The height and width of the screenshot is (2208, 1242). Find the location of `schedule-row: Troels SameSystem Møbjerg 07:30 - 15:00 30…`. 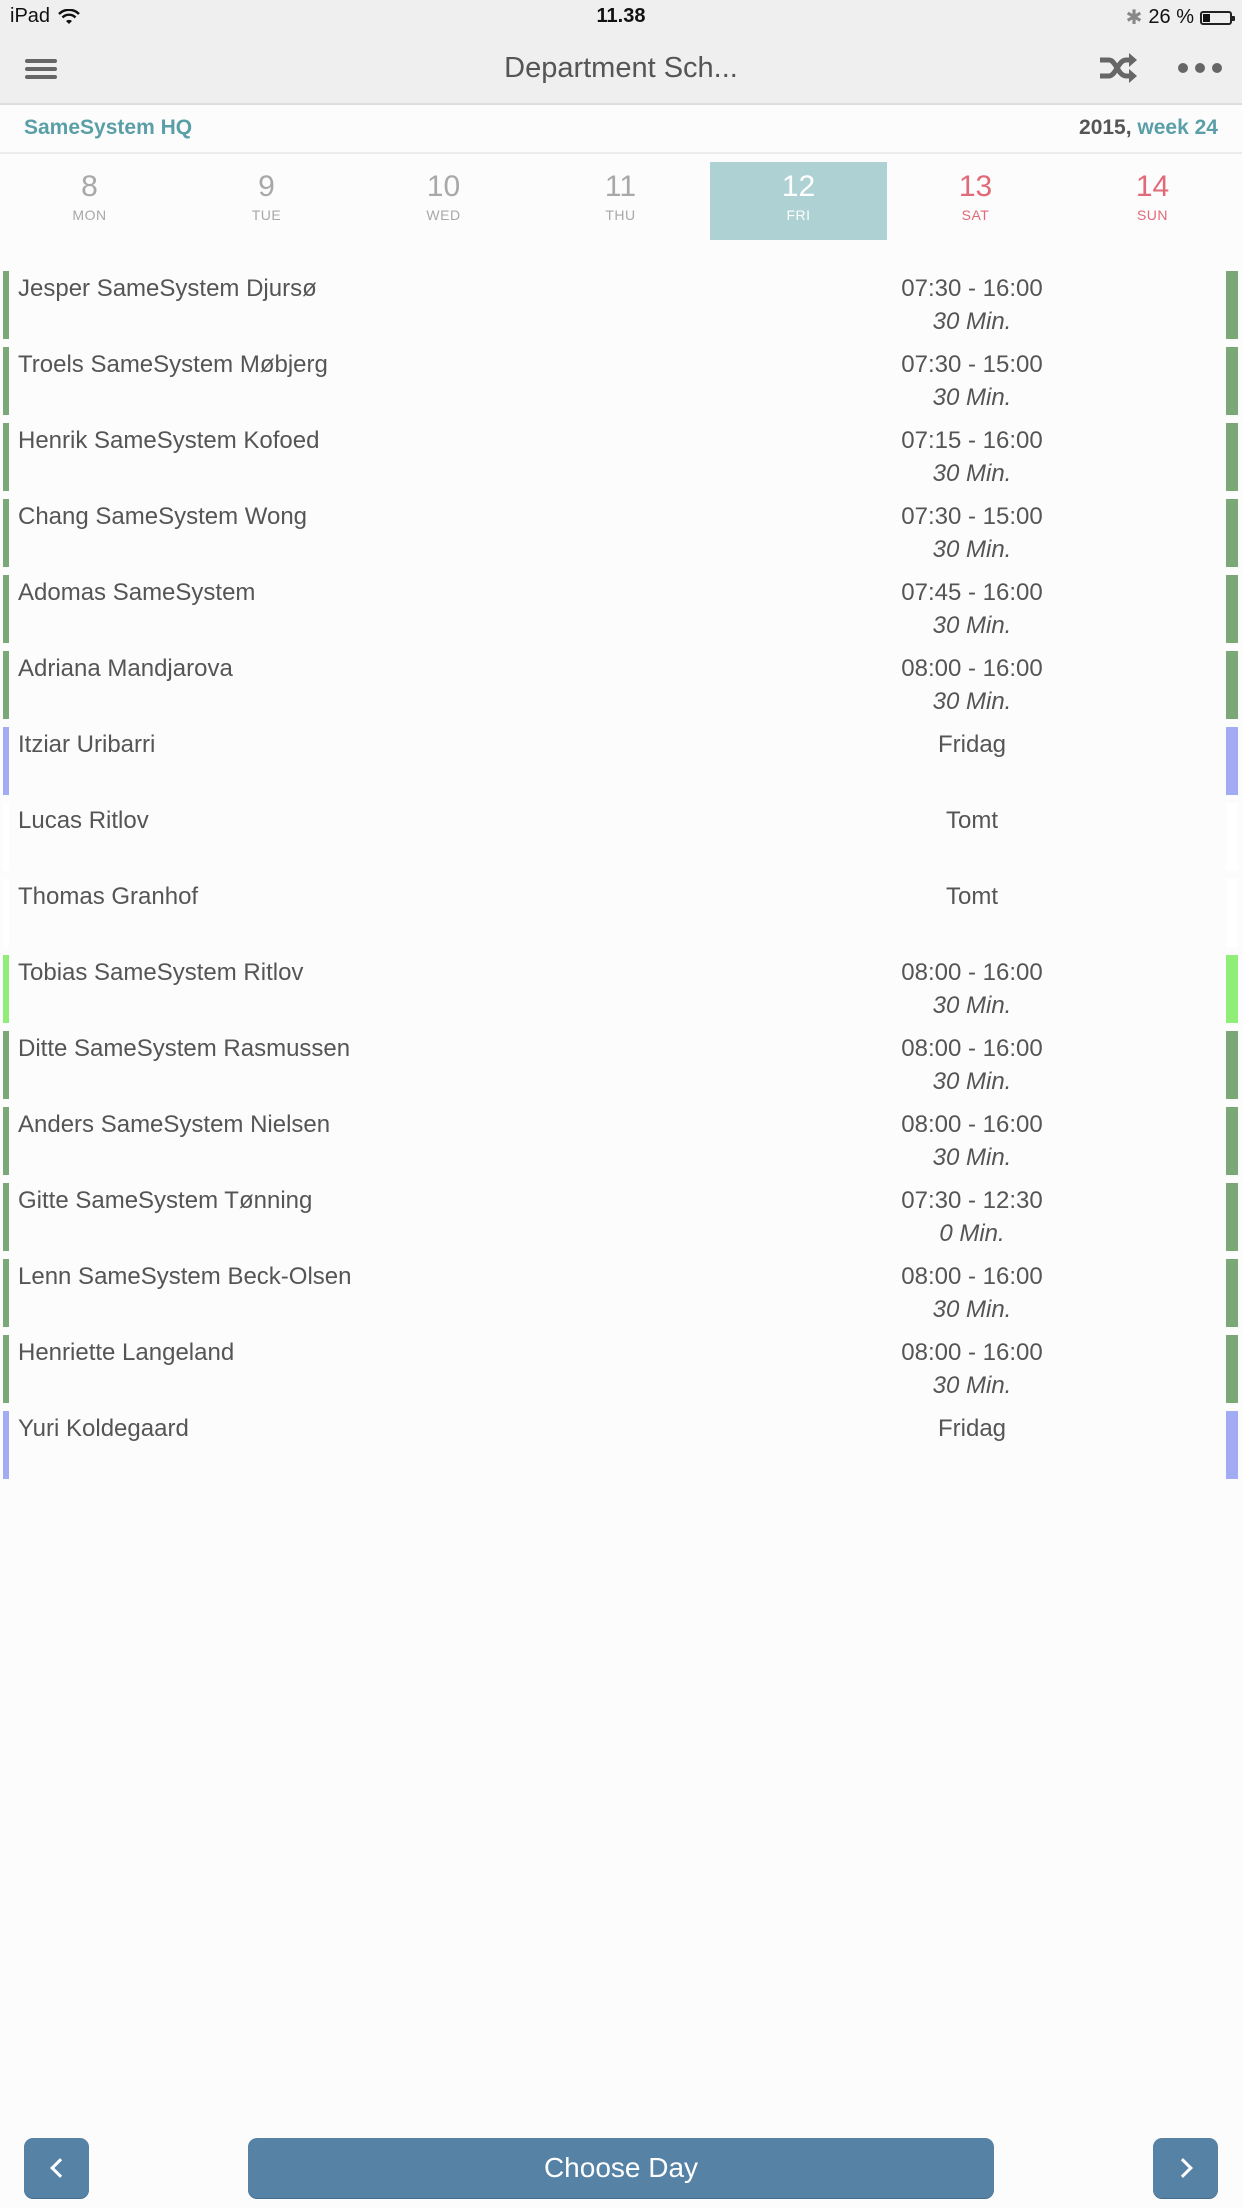

schedule-row: Troels SameSystem Møbjerg 07:30 - 15:00 30… is located at coordinates (621, 385).